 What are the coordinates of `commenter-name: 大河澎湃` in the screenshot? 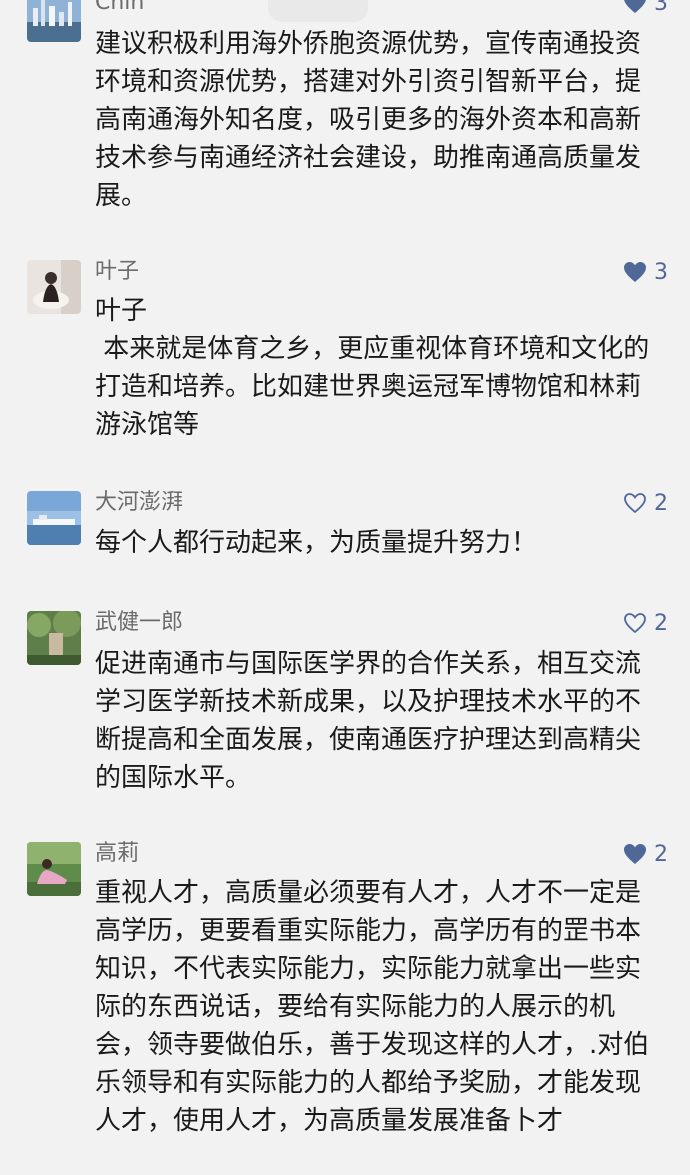 It's located at (139, 503).